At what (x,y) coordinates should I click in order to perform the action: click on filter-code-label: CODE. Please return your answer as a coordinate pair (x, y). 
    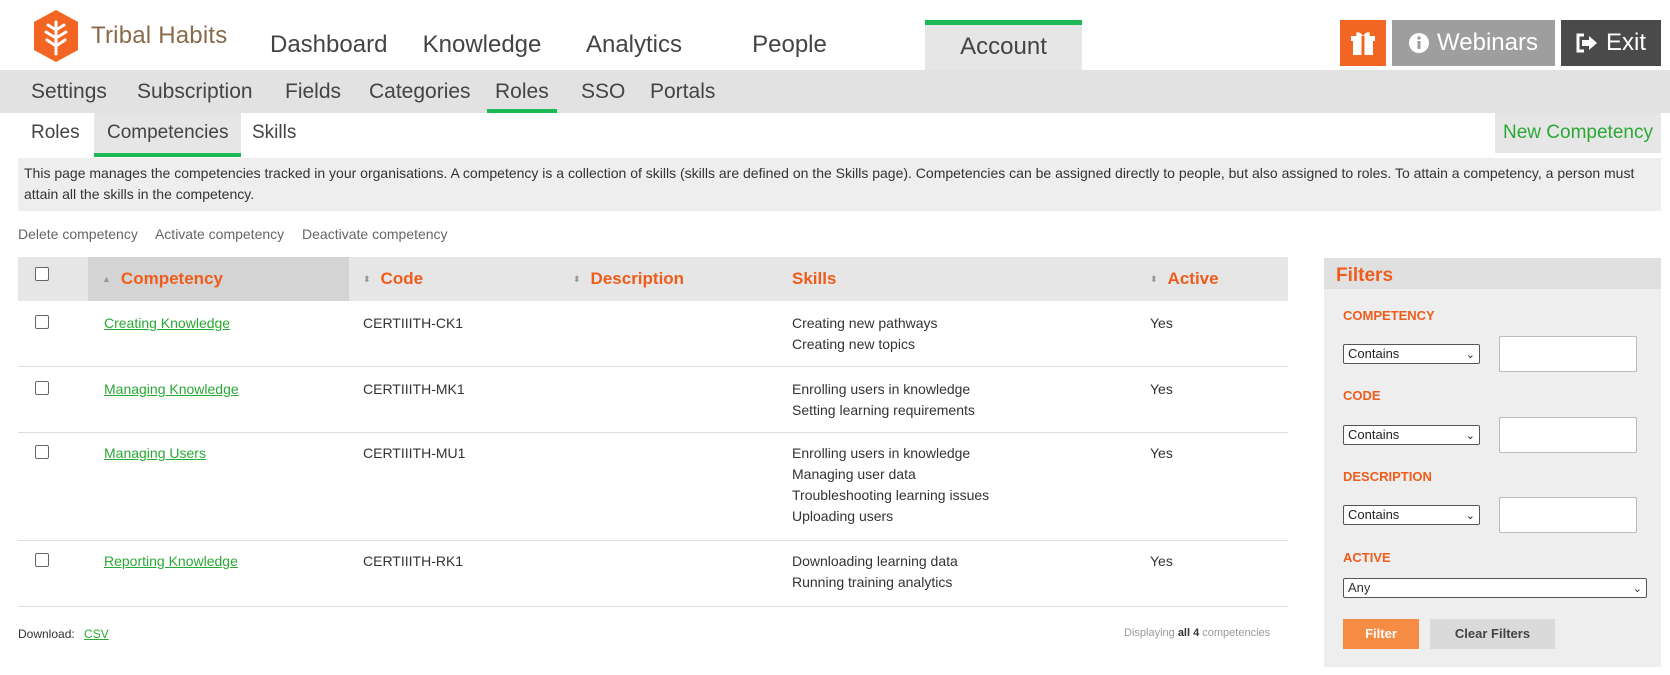
    Looking at the image, I should click on (1362, 395).